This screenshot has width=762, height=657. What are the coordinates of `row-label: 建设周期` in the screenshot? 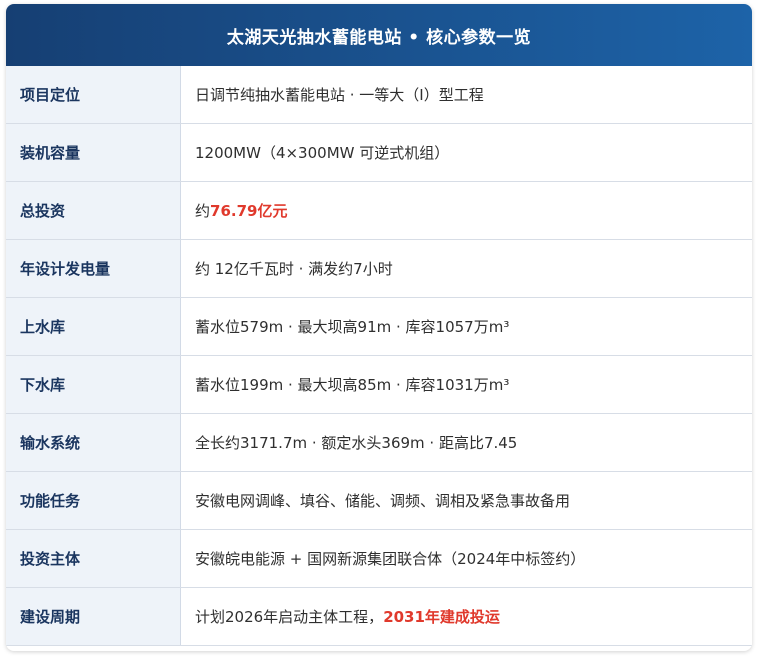 It's located at (93, 616).